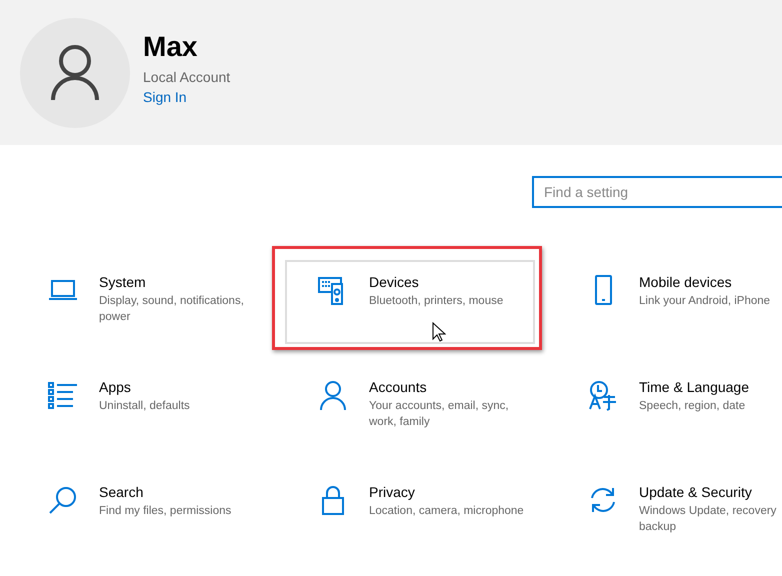 This screenshot has height=576, width=782. What do you see at coordinates (398, 387) in the screenshot?
I see `tile-title: Accounts` at bounding box center [398, 387].